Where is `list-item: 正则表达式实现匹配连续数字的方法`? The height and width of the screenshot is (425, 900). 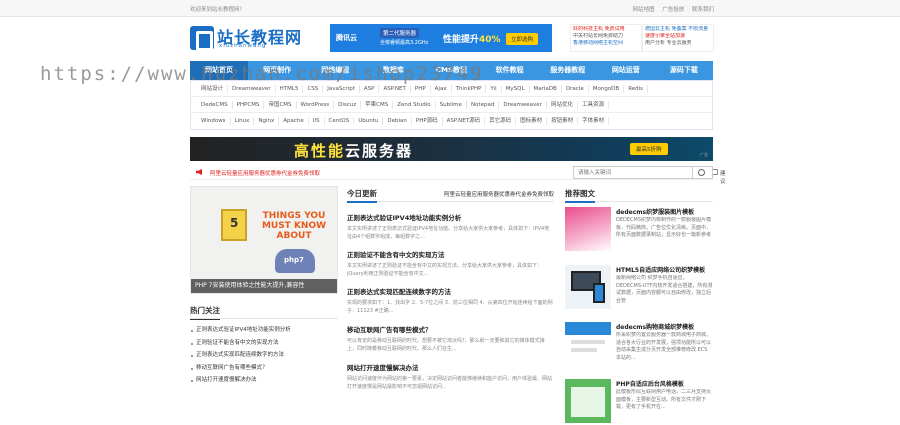
list-item: 正则表达式实现匹配连续数字的方法 is located at coordinates (264, 355).